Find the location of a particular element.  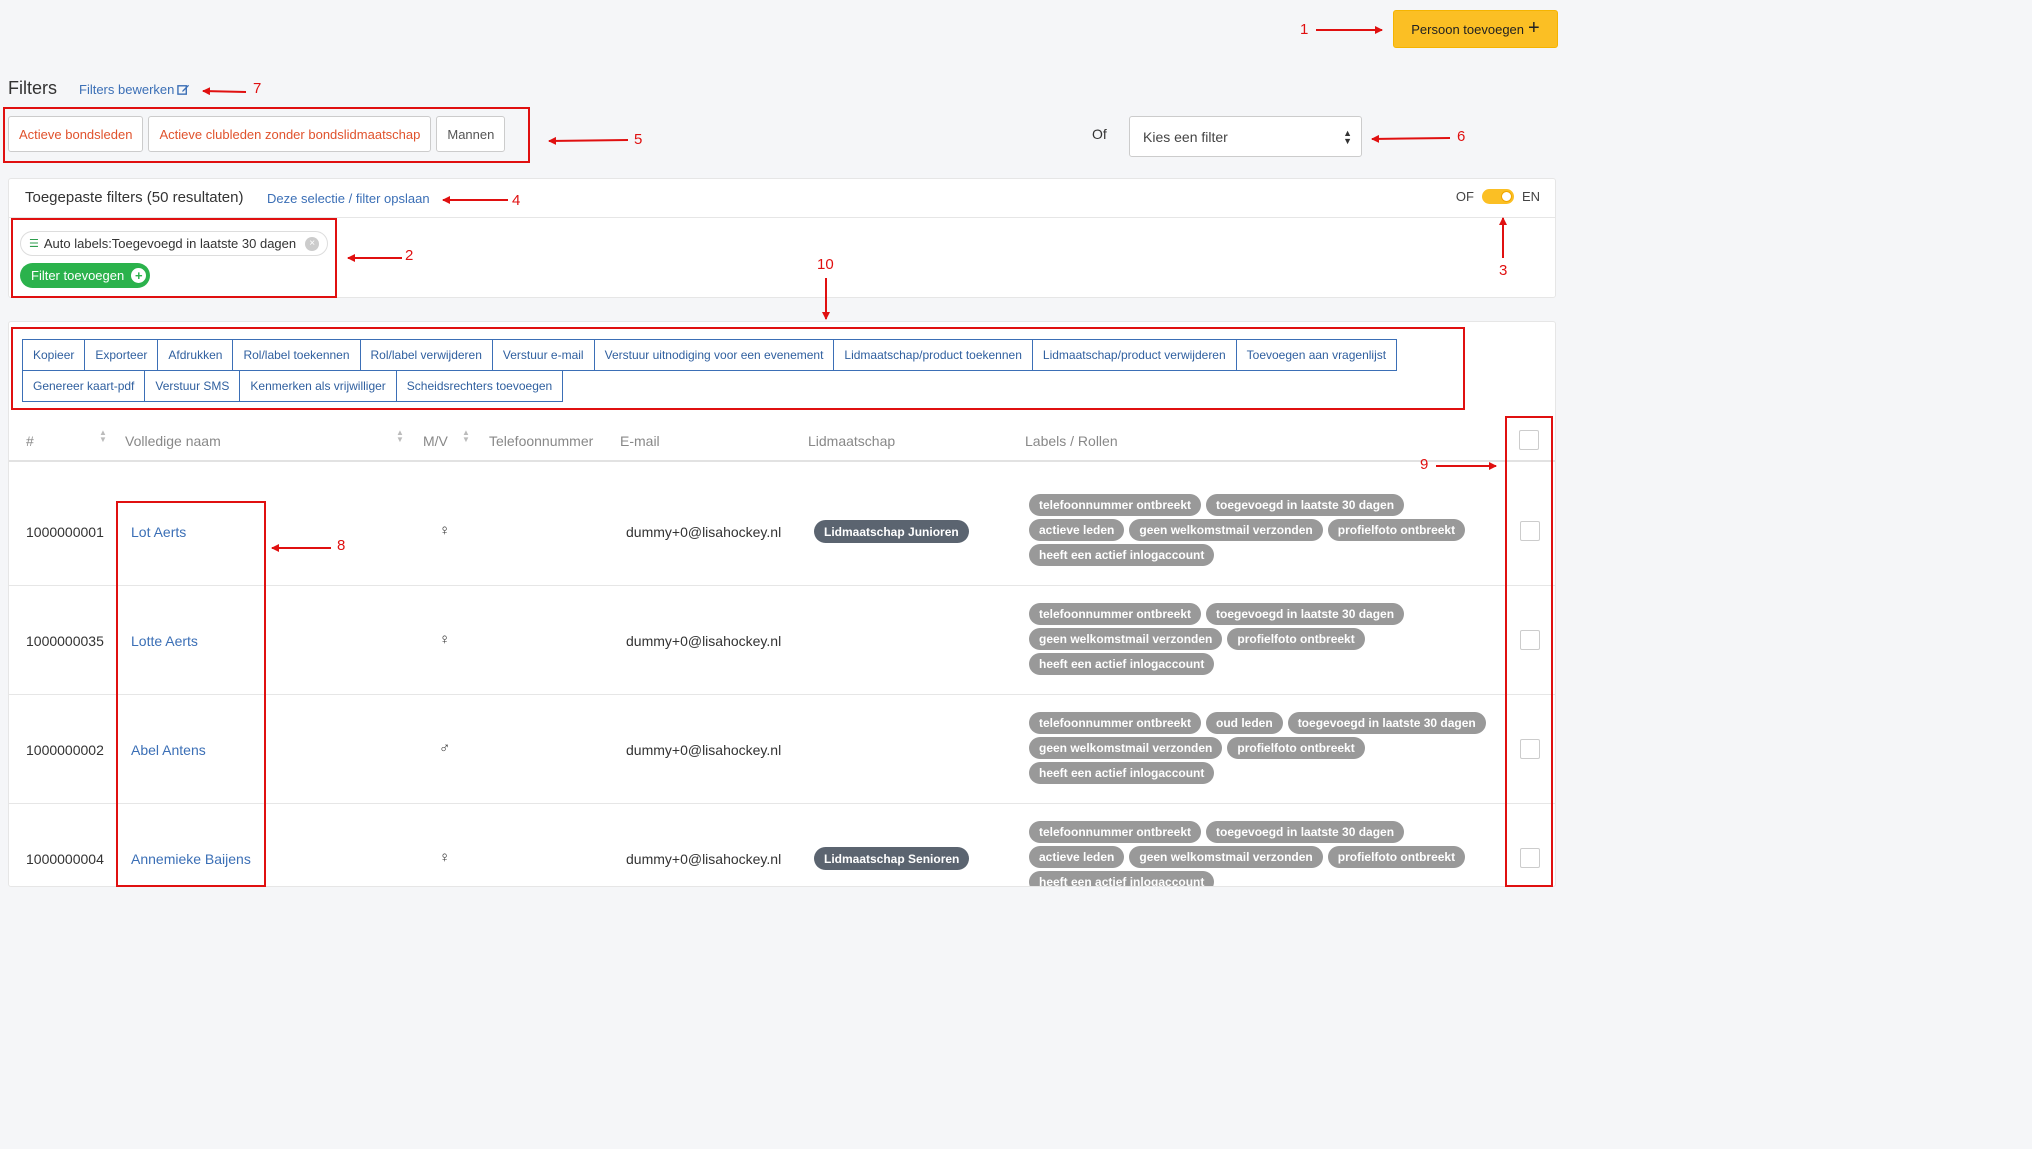

annotation-number-6: 6 is located at coordinates (1461, 136).